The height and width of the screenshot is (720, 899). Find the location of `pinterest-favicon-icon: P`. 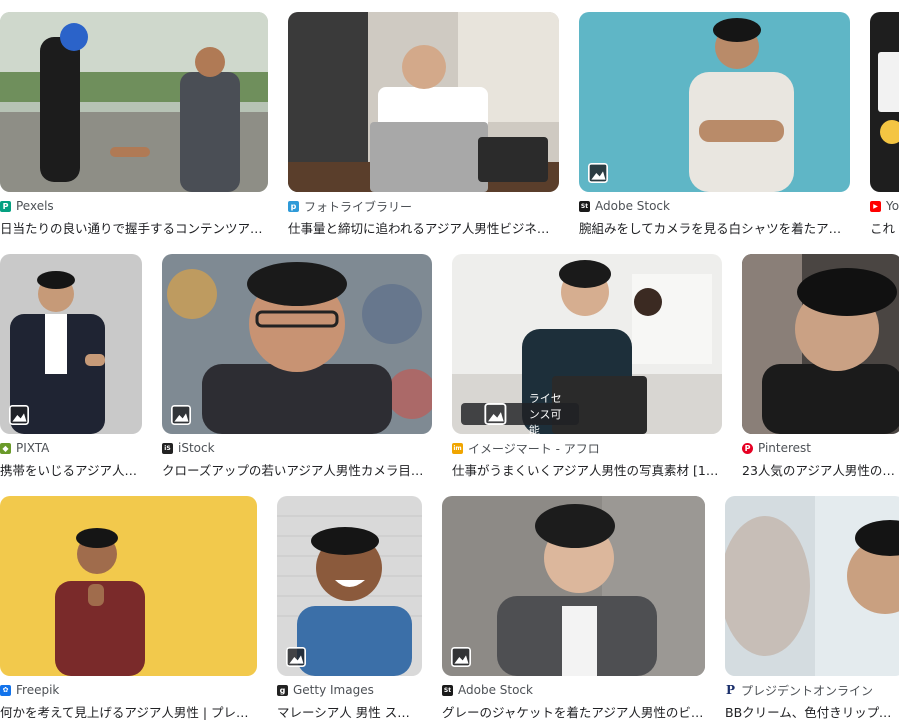

pinterest-favicon-icon: P is located at coordinates (747, 448).